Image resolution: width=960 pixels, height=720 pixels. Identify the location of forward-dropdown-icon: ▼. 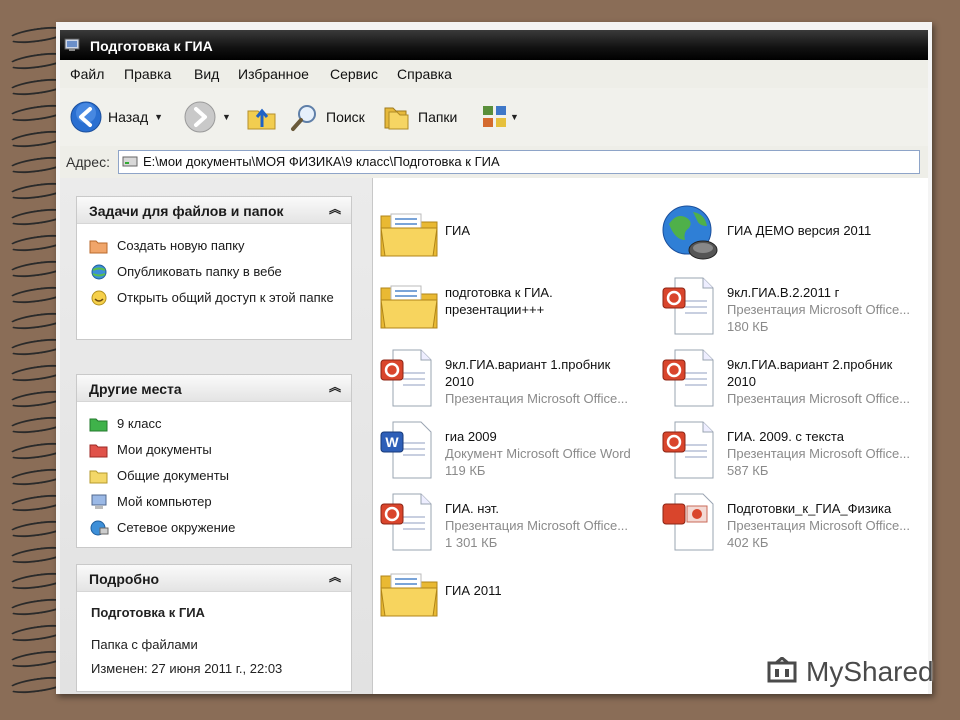
(226, 117).